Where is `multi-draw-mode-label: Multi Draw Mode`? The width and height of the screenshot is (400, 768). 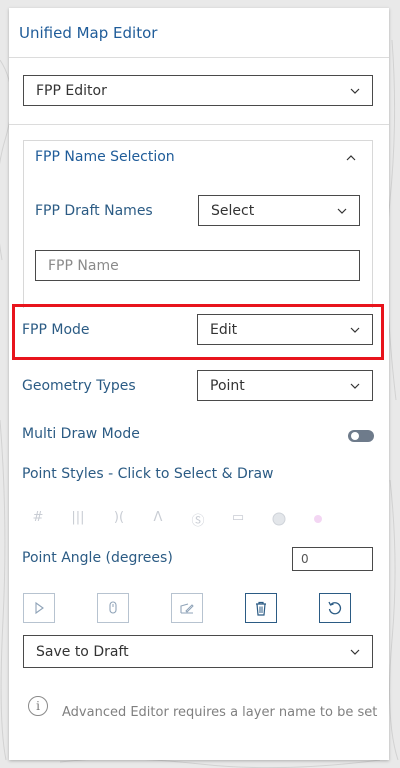 multi-draw-mode-label: Multi Draw Mode is located at coordinates (81, 434).